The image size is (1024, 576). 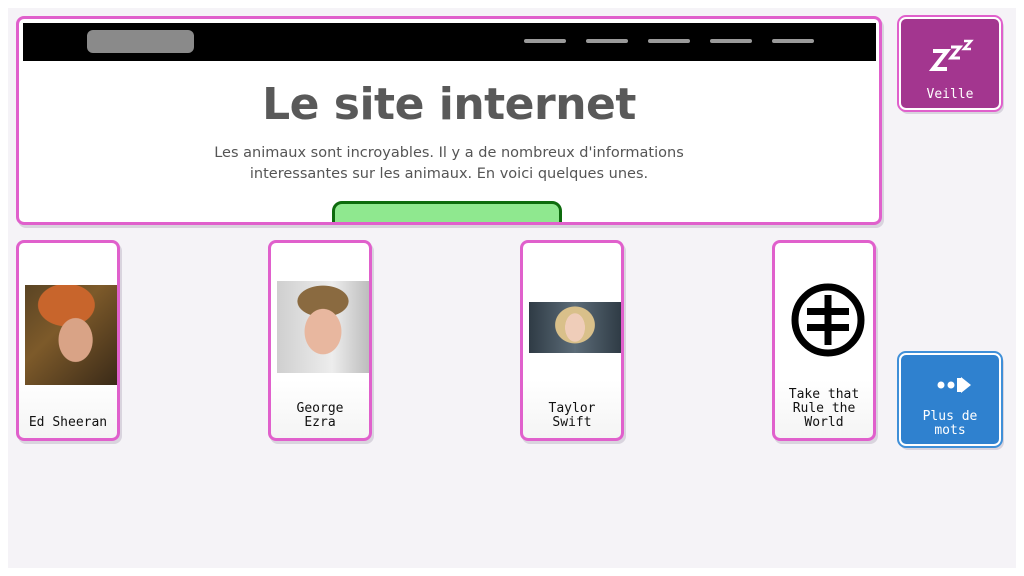 What do you see at coordinates (572, 415) in the screenshot?
I see `tile-label: Taylor Swift` at bounding box center [572, 415].